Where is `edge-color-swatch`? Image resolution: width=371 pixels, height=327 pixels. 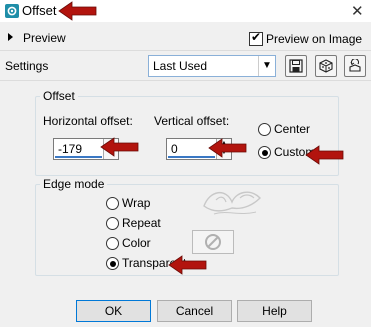 edge-color-swatch is located at coordinates (213, 242).